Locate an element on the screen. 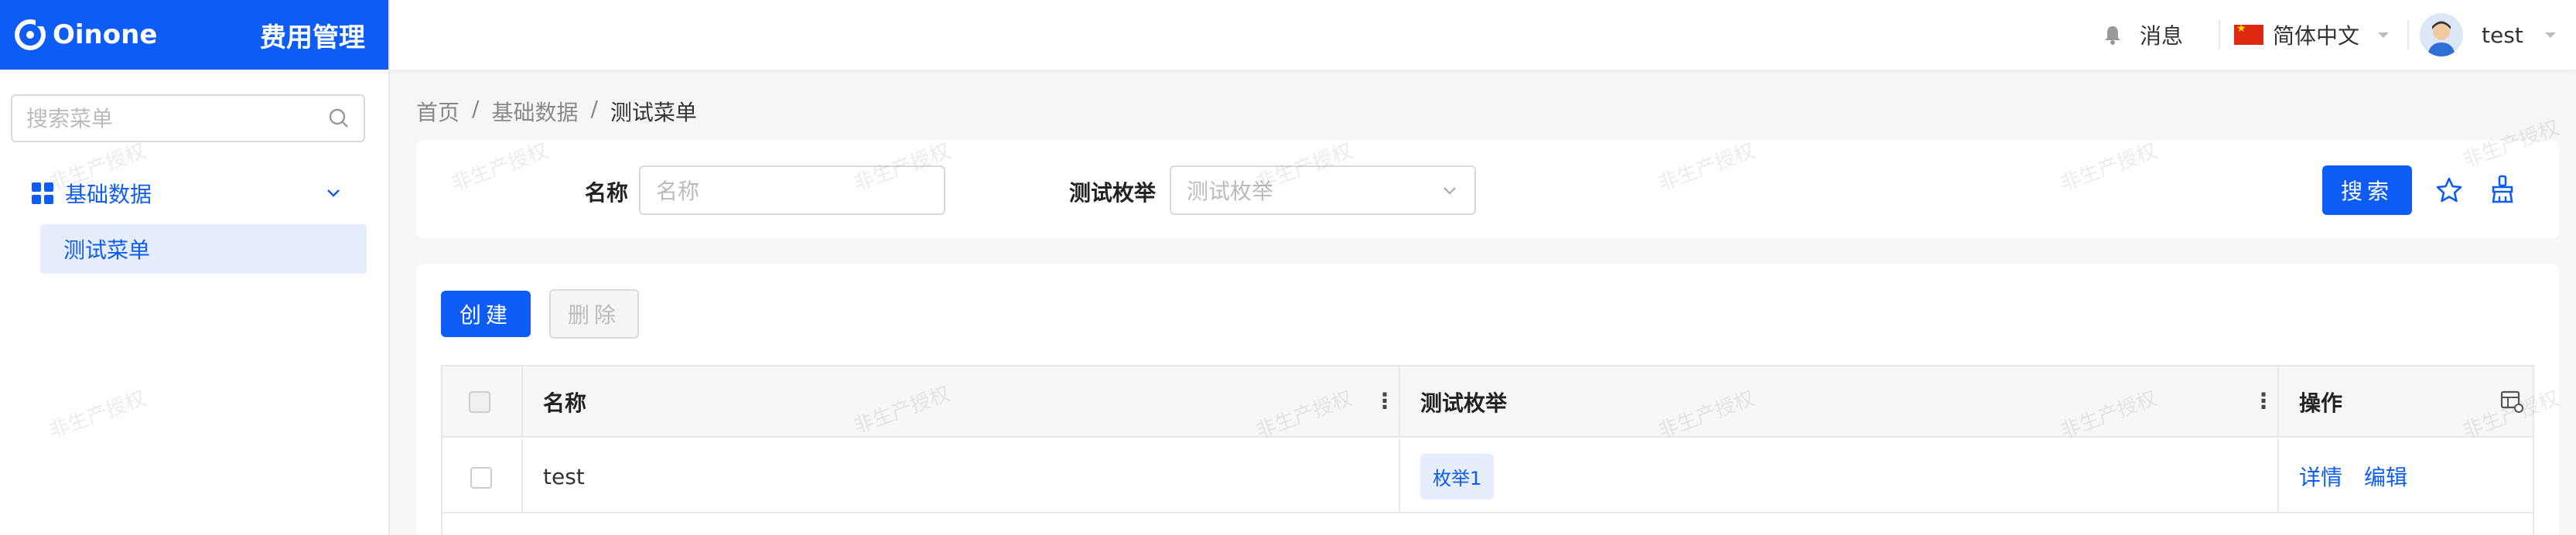 This screenshot has width=2576, height=535. user-menu: test is located at coordinates (2489, 35).